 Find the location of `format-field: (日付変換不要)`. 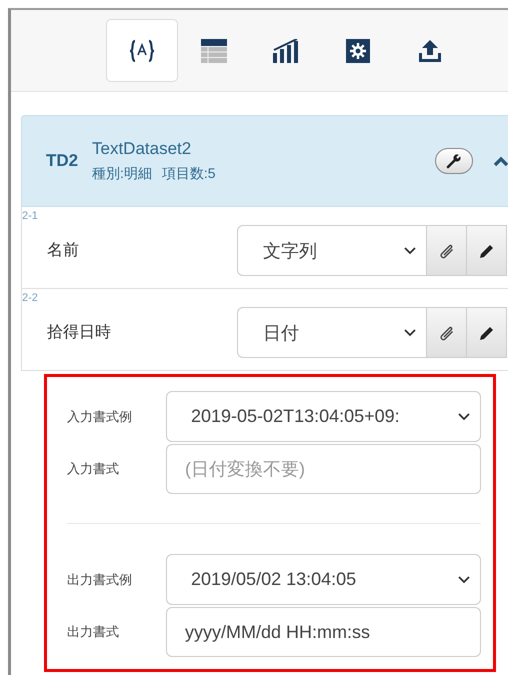

format-field: (日付変換不要) is located at coordinates (323, 469).